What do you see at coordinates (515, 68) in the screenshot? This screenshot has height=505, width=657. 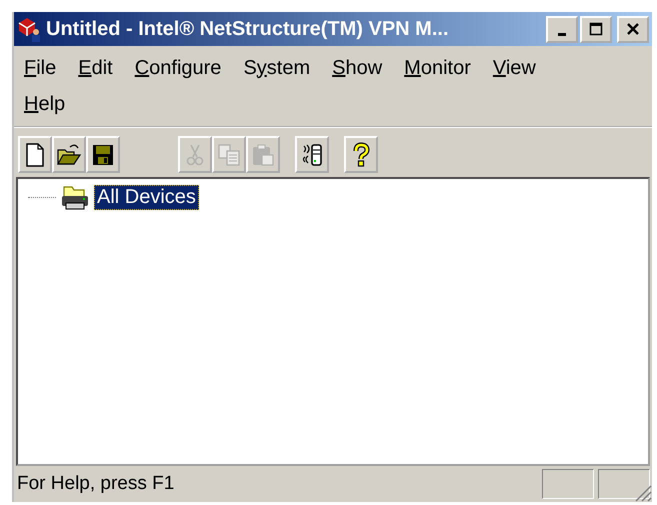 I see `menu-item: View` at bounding box center [515, 68].